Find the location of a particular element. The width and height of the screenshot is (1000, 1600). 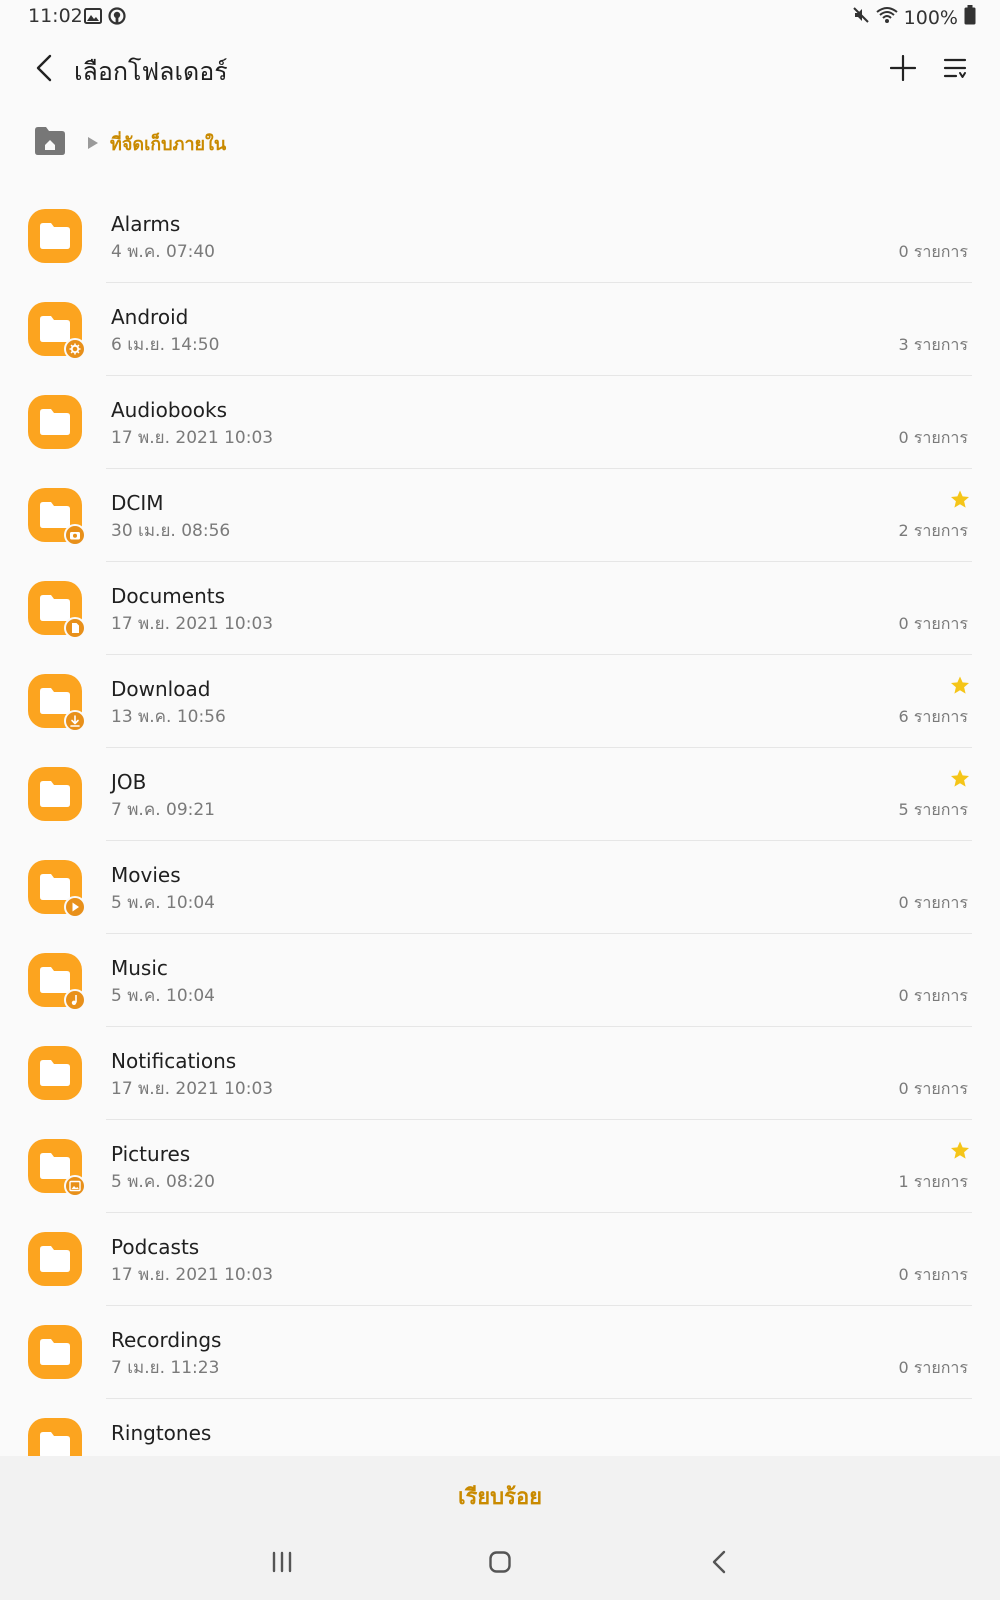

mute-icon is located at coordinates (861, 17).